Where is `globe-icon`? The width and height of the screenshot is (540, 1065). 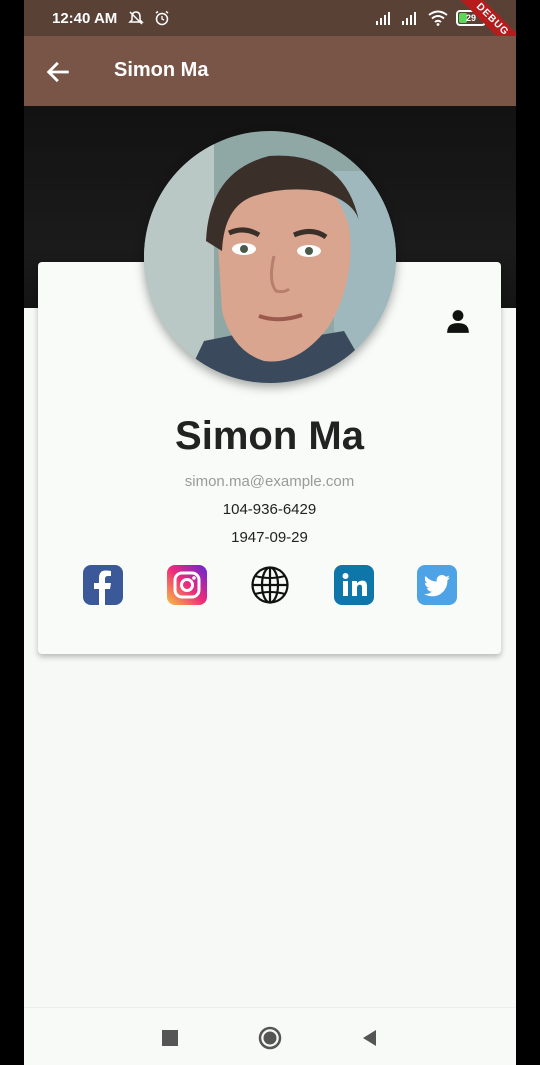
globe-icon is located at coordinates (270, 585).